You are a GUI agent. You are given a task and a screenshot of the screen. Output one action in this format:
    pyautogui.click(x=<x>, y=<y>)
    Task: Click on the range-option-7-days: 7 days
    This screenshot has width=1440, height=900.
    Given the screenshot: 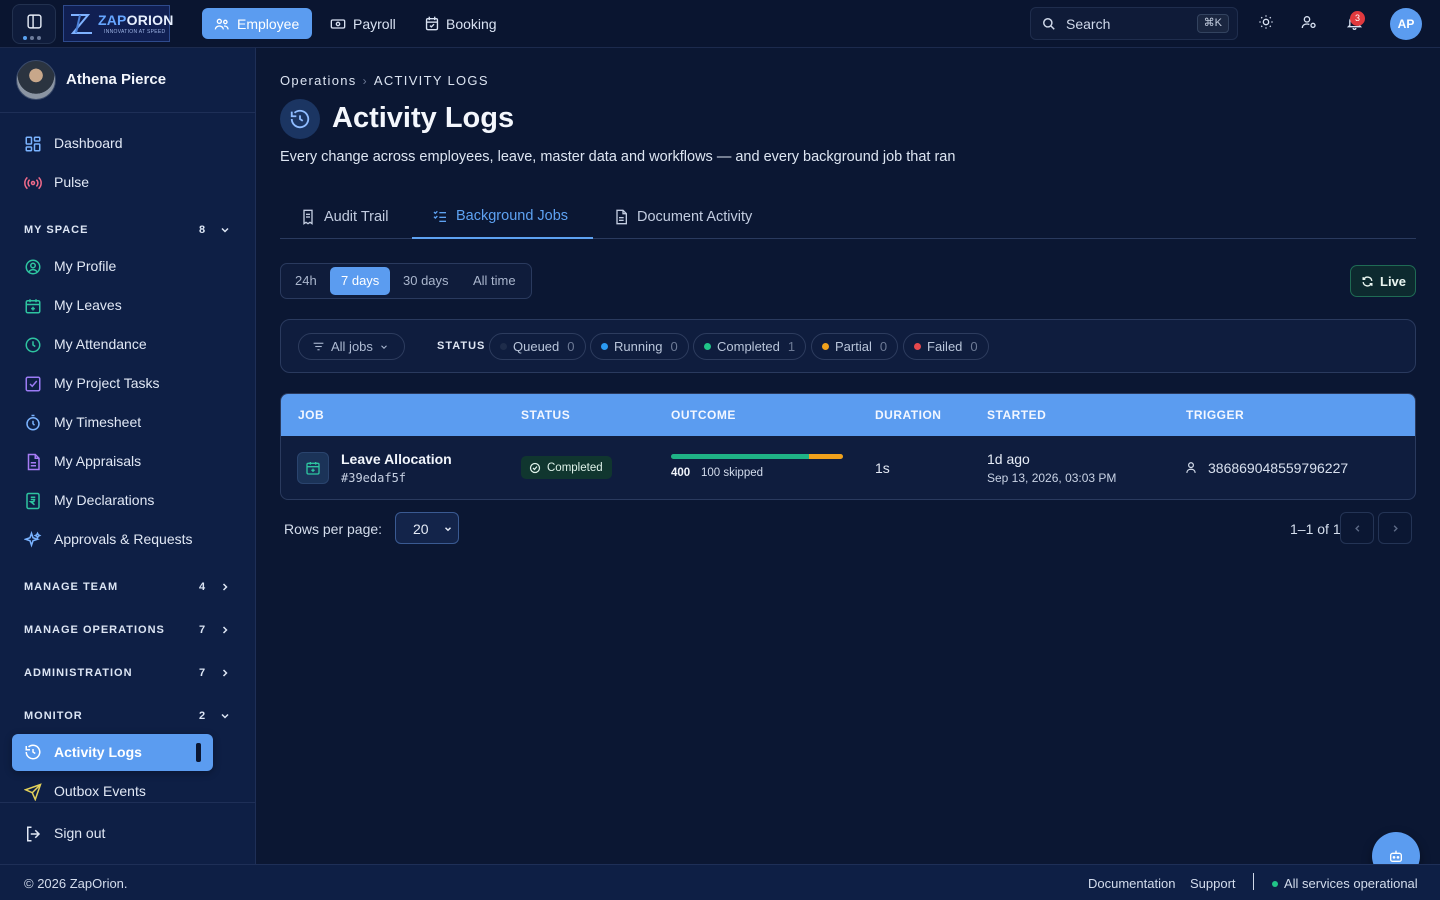 What is the action you would take?
    pyautogui.click(x=360, y=281)
    